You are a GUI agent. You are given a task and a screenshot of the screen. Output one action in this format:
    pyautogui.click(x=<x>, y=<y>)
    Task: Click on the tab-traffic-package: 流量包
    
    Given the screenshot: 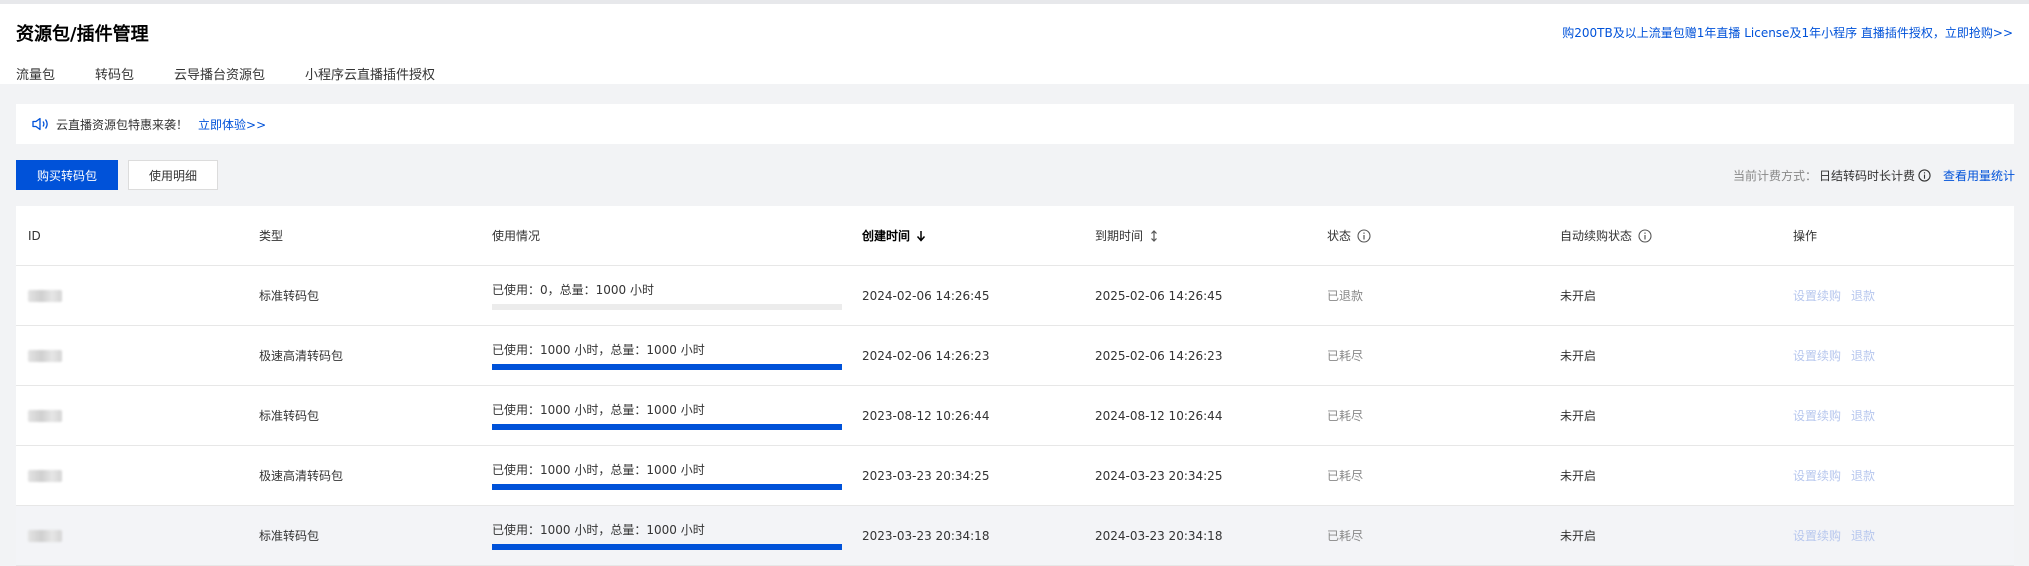 What is the action you would take?
    pyautogui.click(x=35, y=73)
    